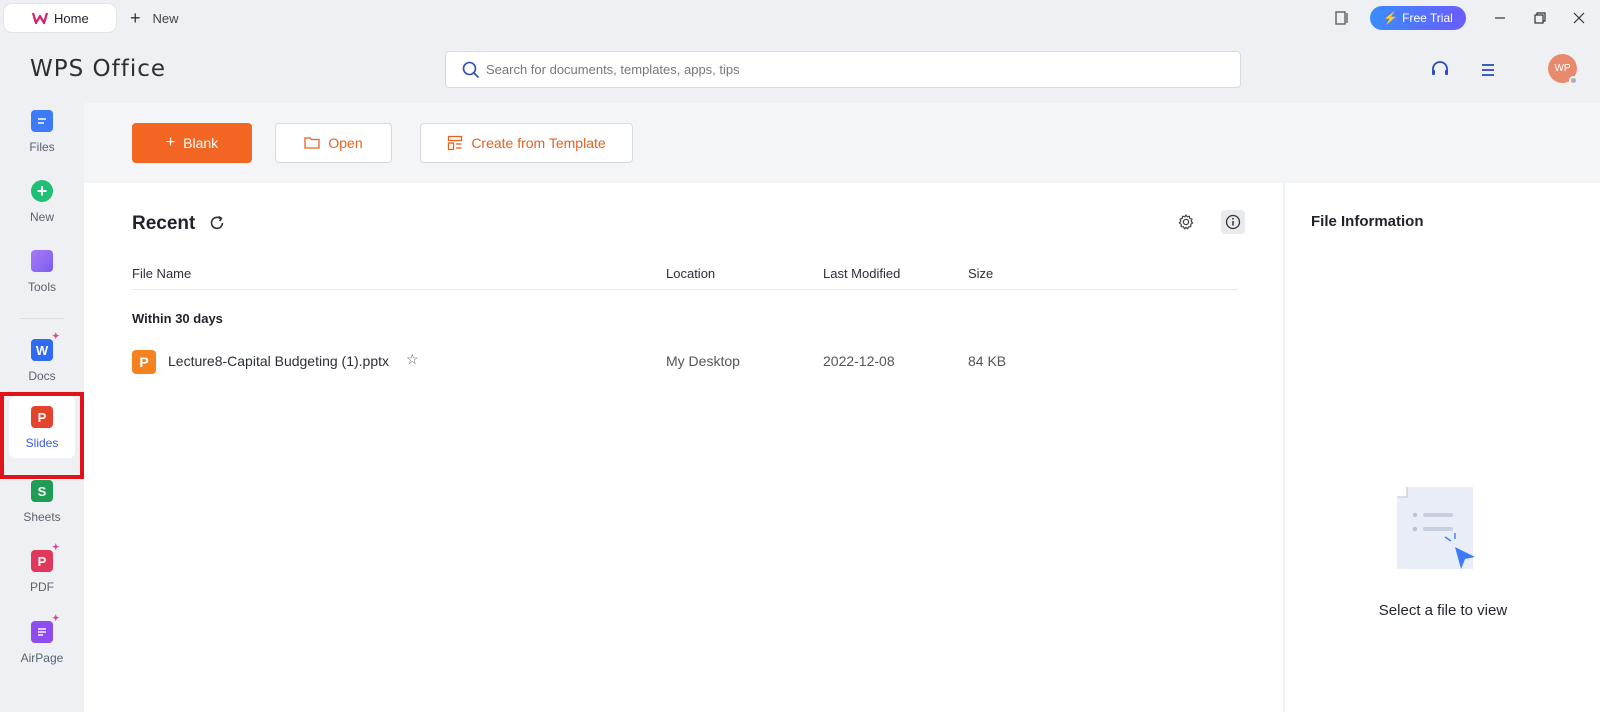 The width and height of the screenshot is (1600, 712). I want to click on tab-home-label: Home, so click(71, 18).